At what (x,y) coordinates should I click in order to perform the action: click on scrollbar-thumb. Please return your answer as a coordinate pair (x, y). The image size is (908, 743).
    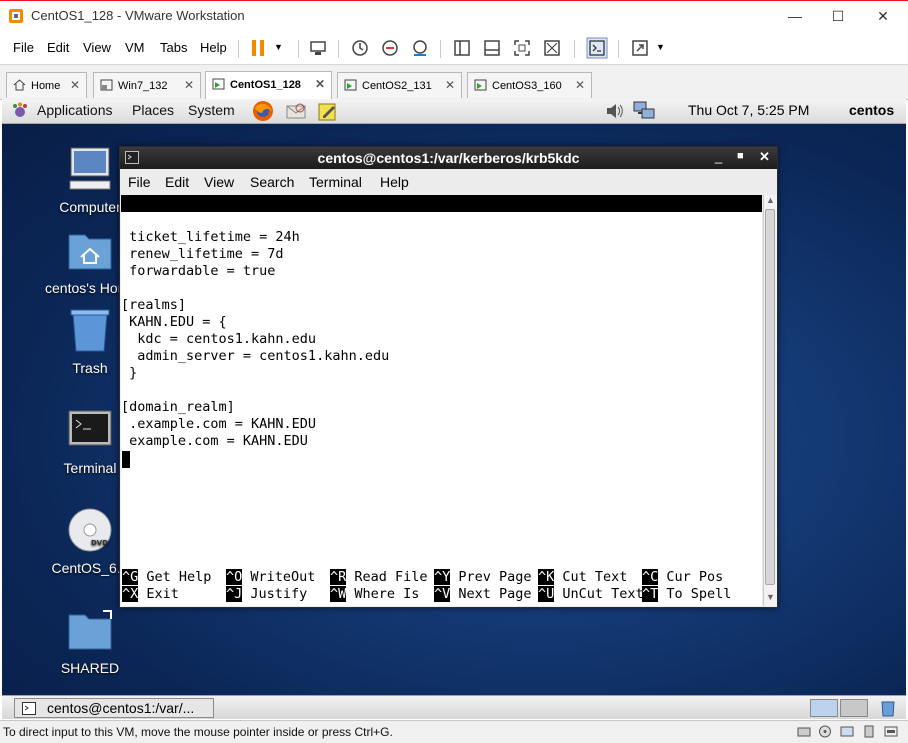
    Looking at the image, I should click on (770, 397).